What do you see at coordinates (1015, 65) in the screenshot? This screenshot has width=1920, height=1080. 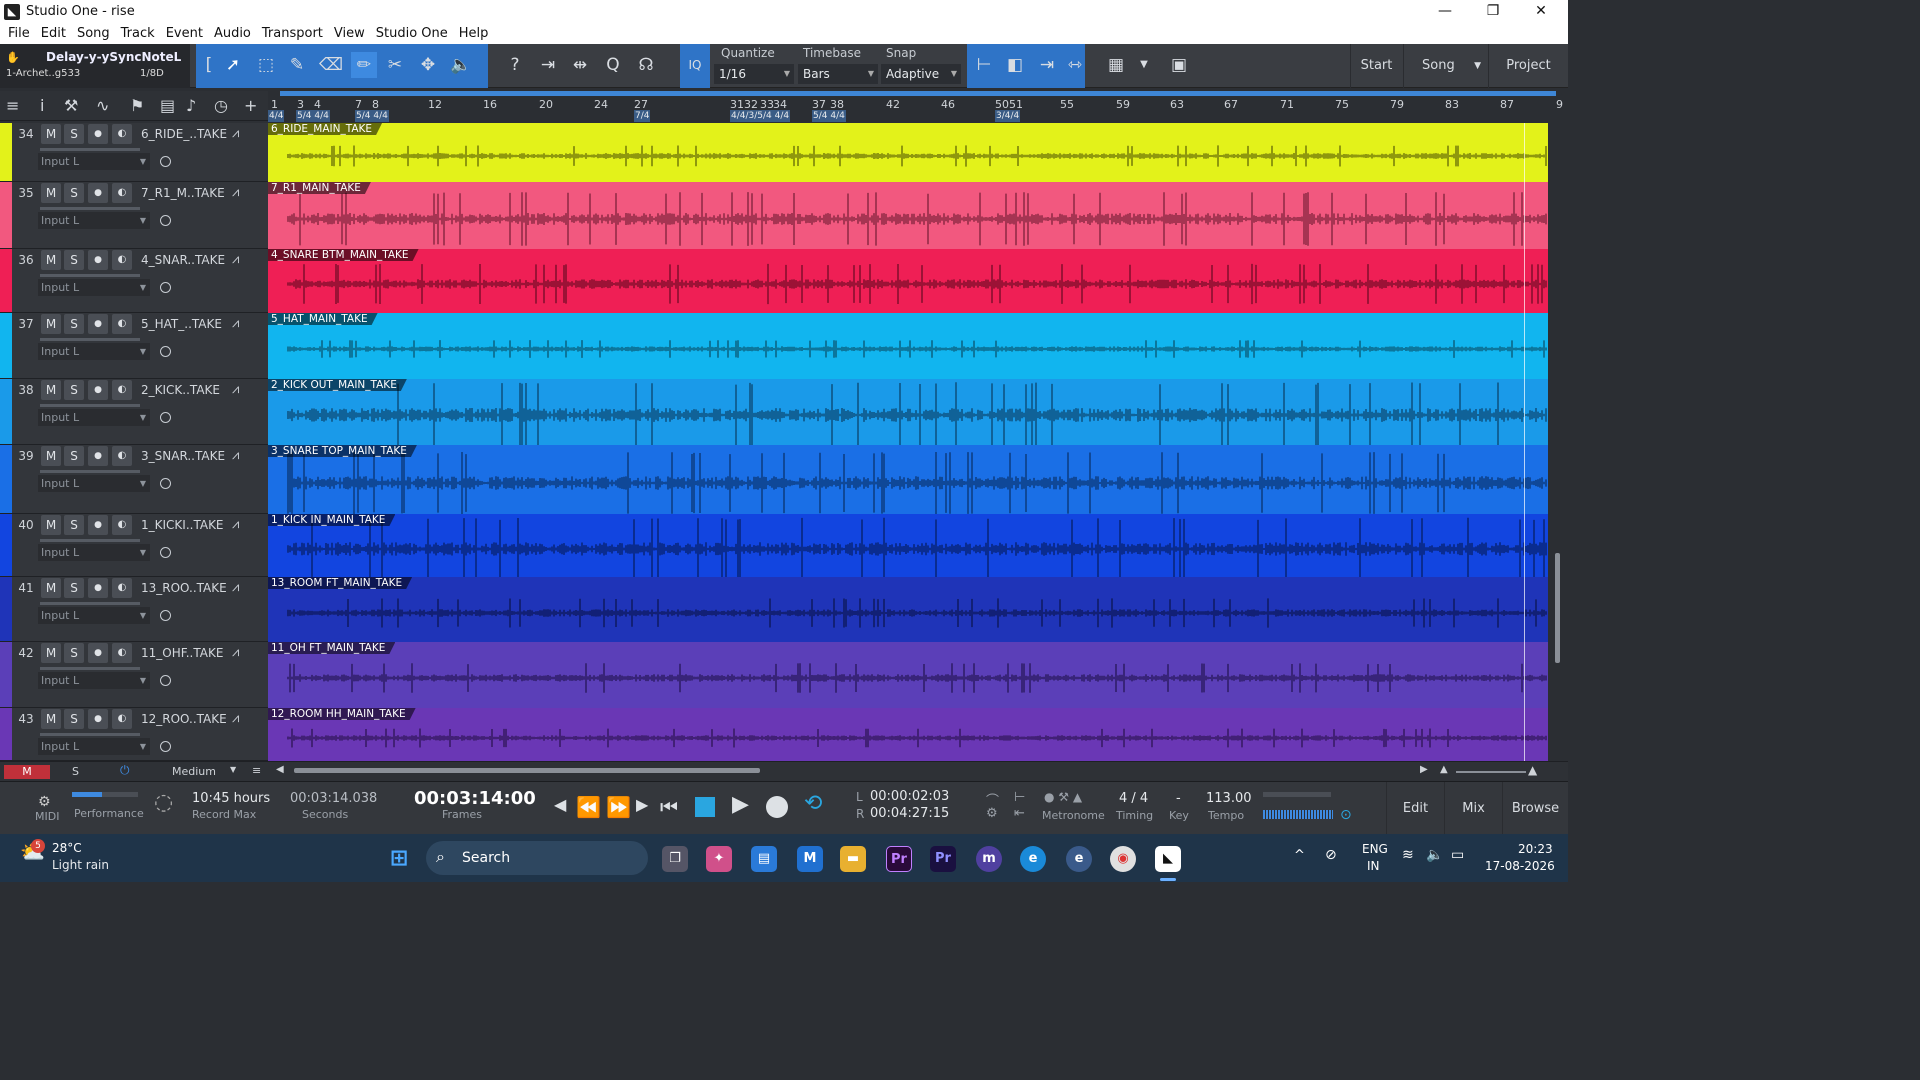 I see `snap-events-icon: ◧` at bounding box center [1015, 65].